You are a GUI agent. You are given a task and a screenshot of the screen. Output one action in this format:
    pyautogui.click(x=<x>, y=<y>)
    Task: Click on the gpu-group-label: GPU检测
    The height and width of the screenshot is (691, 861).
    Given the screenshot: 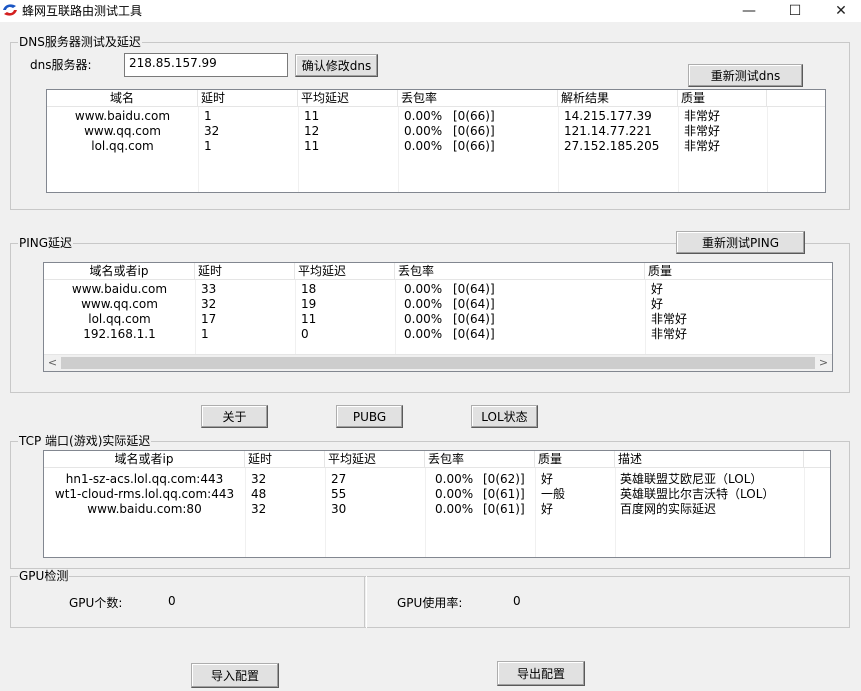 What is the action you would take?
    pyautogui.click(x=44, y=576)
    